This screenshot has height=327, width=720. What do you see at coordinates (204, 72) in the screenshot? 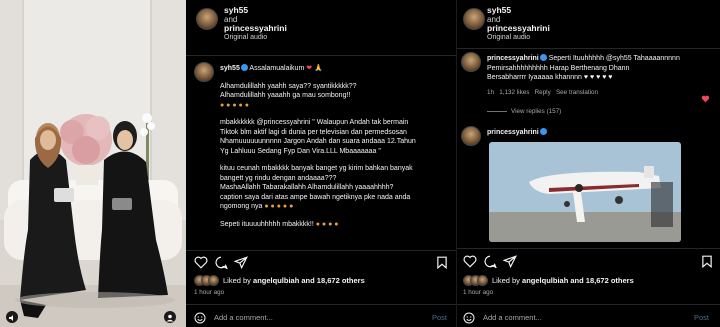
I see `comment-avatar` at bounding box center [204, 72].